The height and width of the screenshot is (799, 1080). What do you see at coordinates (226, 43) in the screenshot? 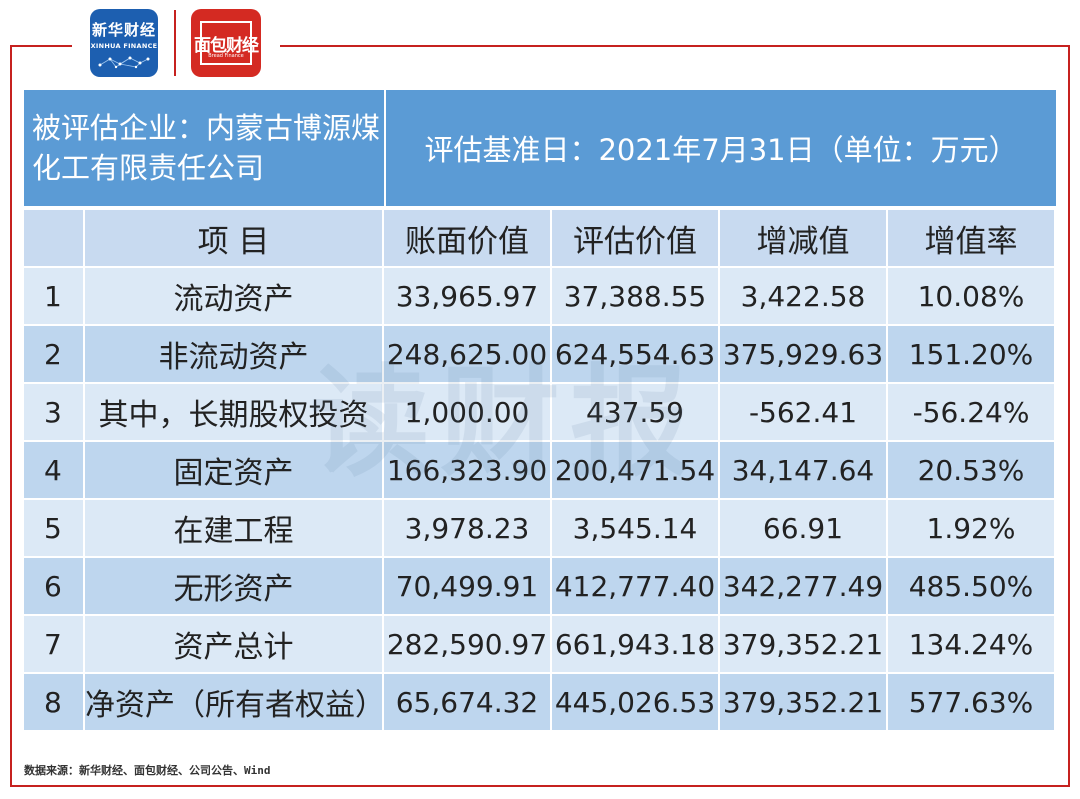
I see `mianbao-finance-logo: 面包财经 Bread Finance` at bounding box center [226, 43].